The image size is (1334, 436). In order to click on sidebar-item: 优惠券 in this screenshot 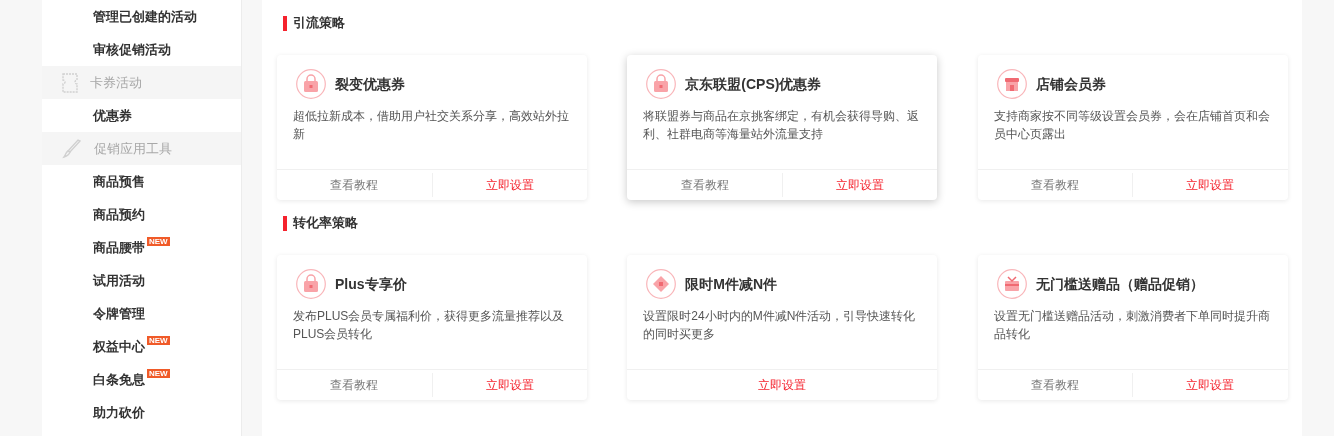, I will do `click(112, 115)`.